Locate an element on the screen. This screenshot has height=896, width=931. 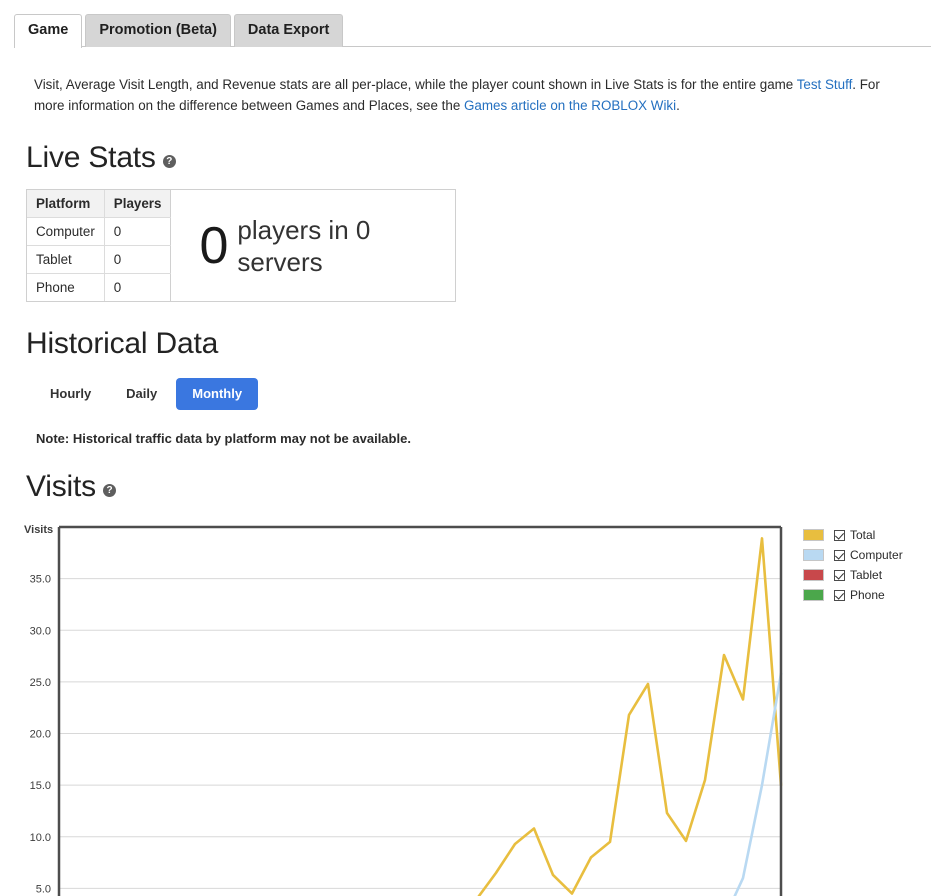
legend-label-tablet: Tablet is located at coordinates (866, 575).